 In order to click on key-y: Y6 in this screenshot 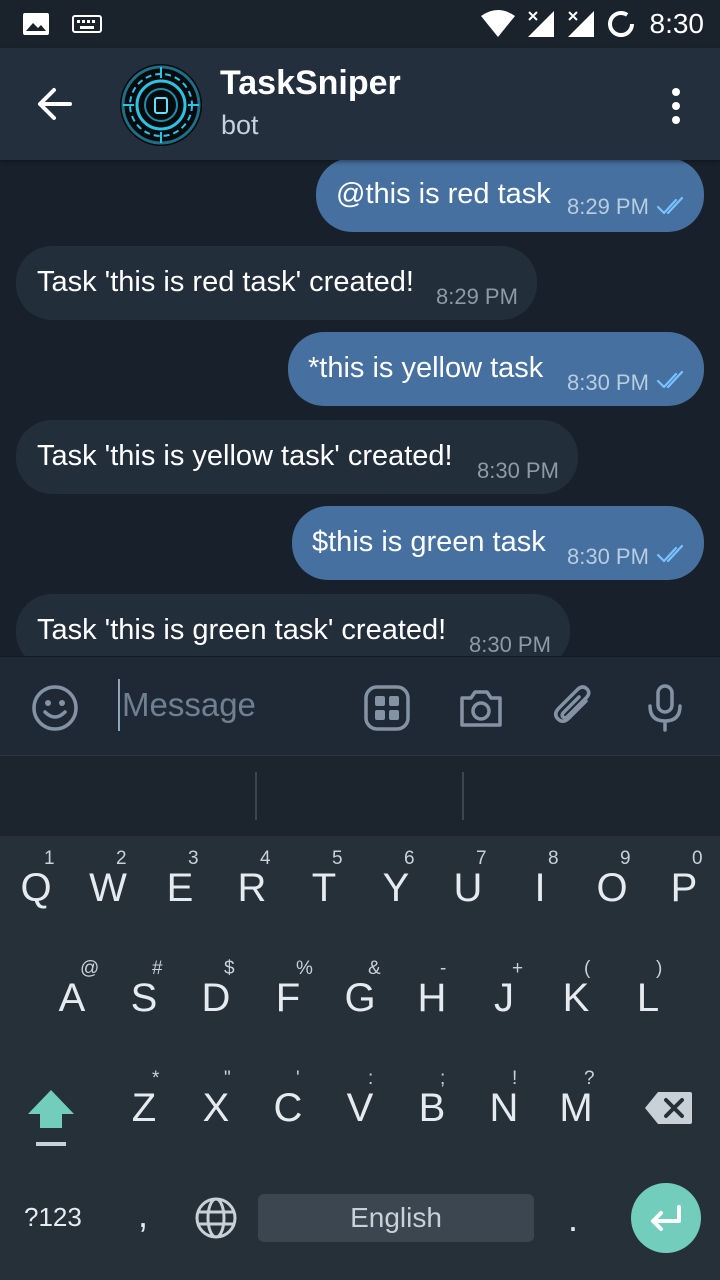, I will do `click(396, 886)`.